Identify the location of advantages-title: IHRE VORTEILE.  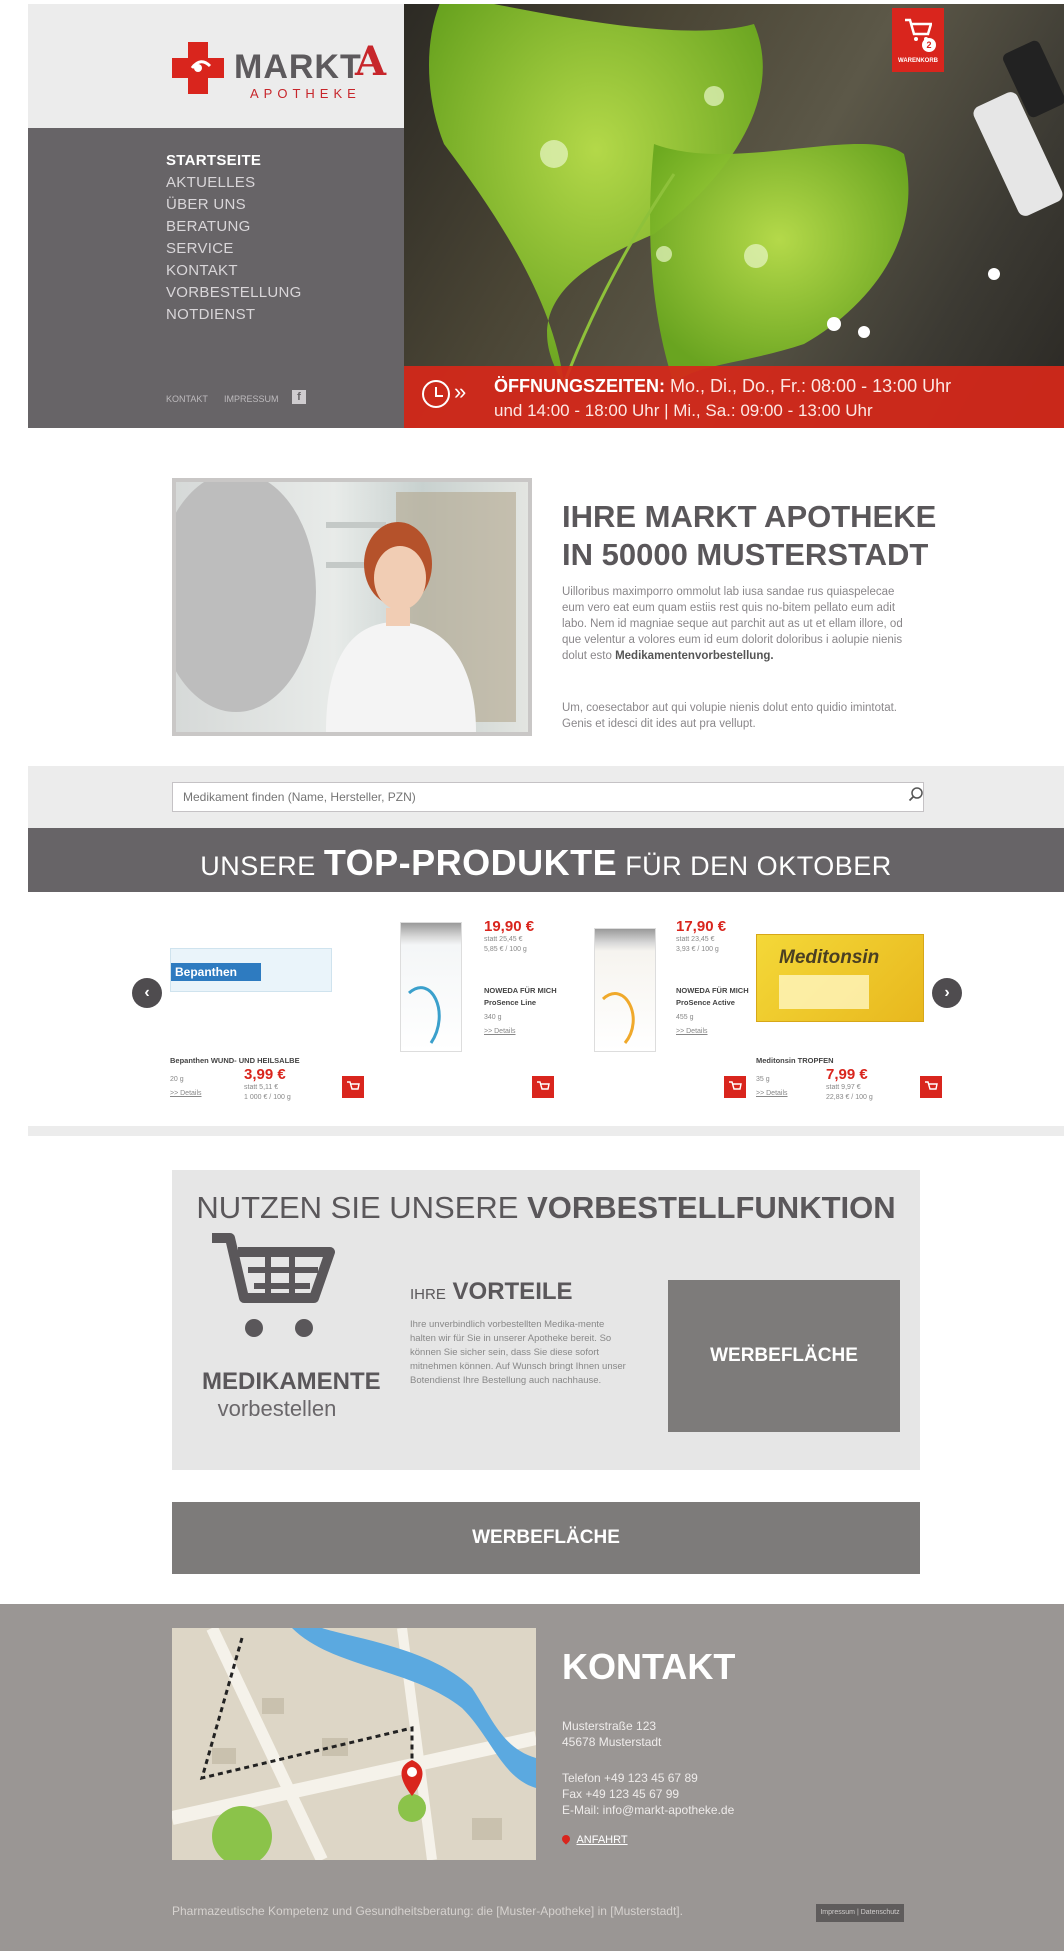
(491, 1292).